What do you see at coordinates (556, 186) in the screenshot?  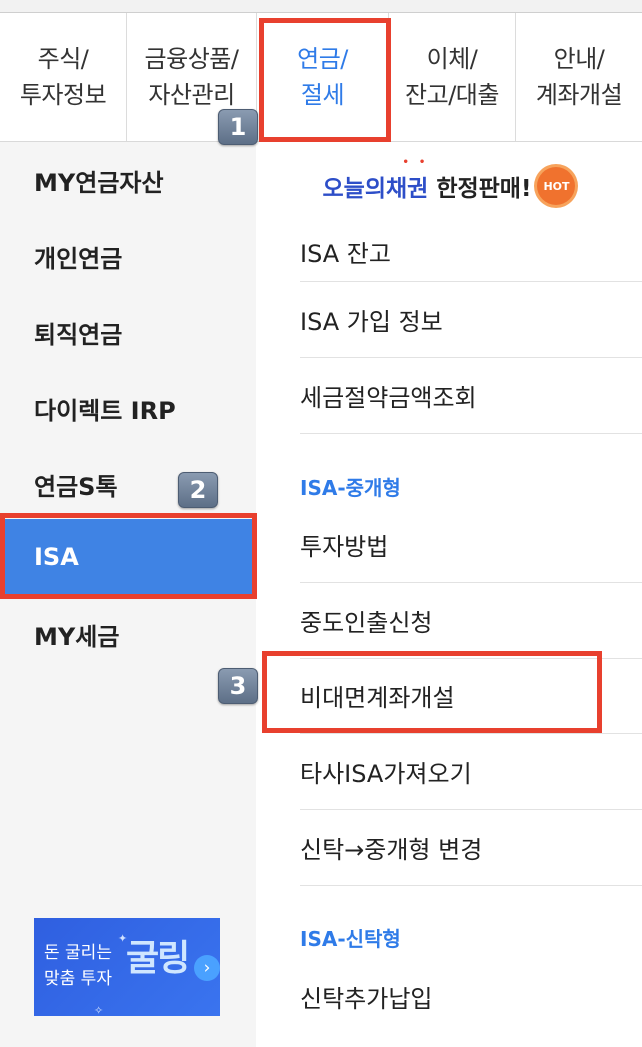 I see `hot-badge: HOT` at bounding box center [556, 186].